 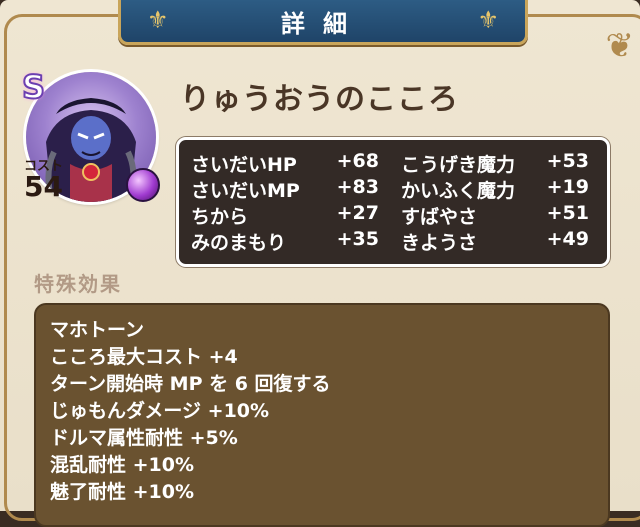 I want to click on stat-label: かいふく魔力, so click(x=458, y=191).